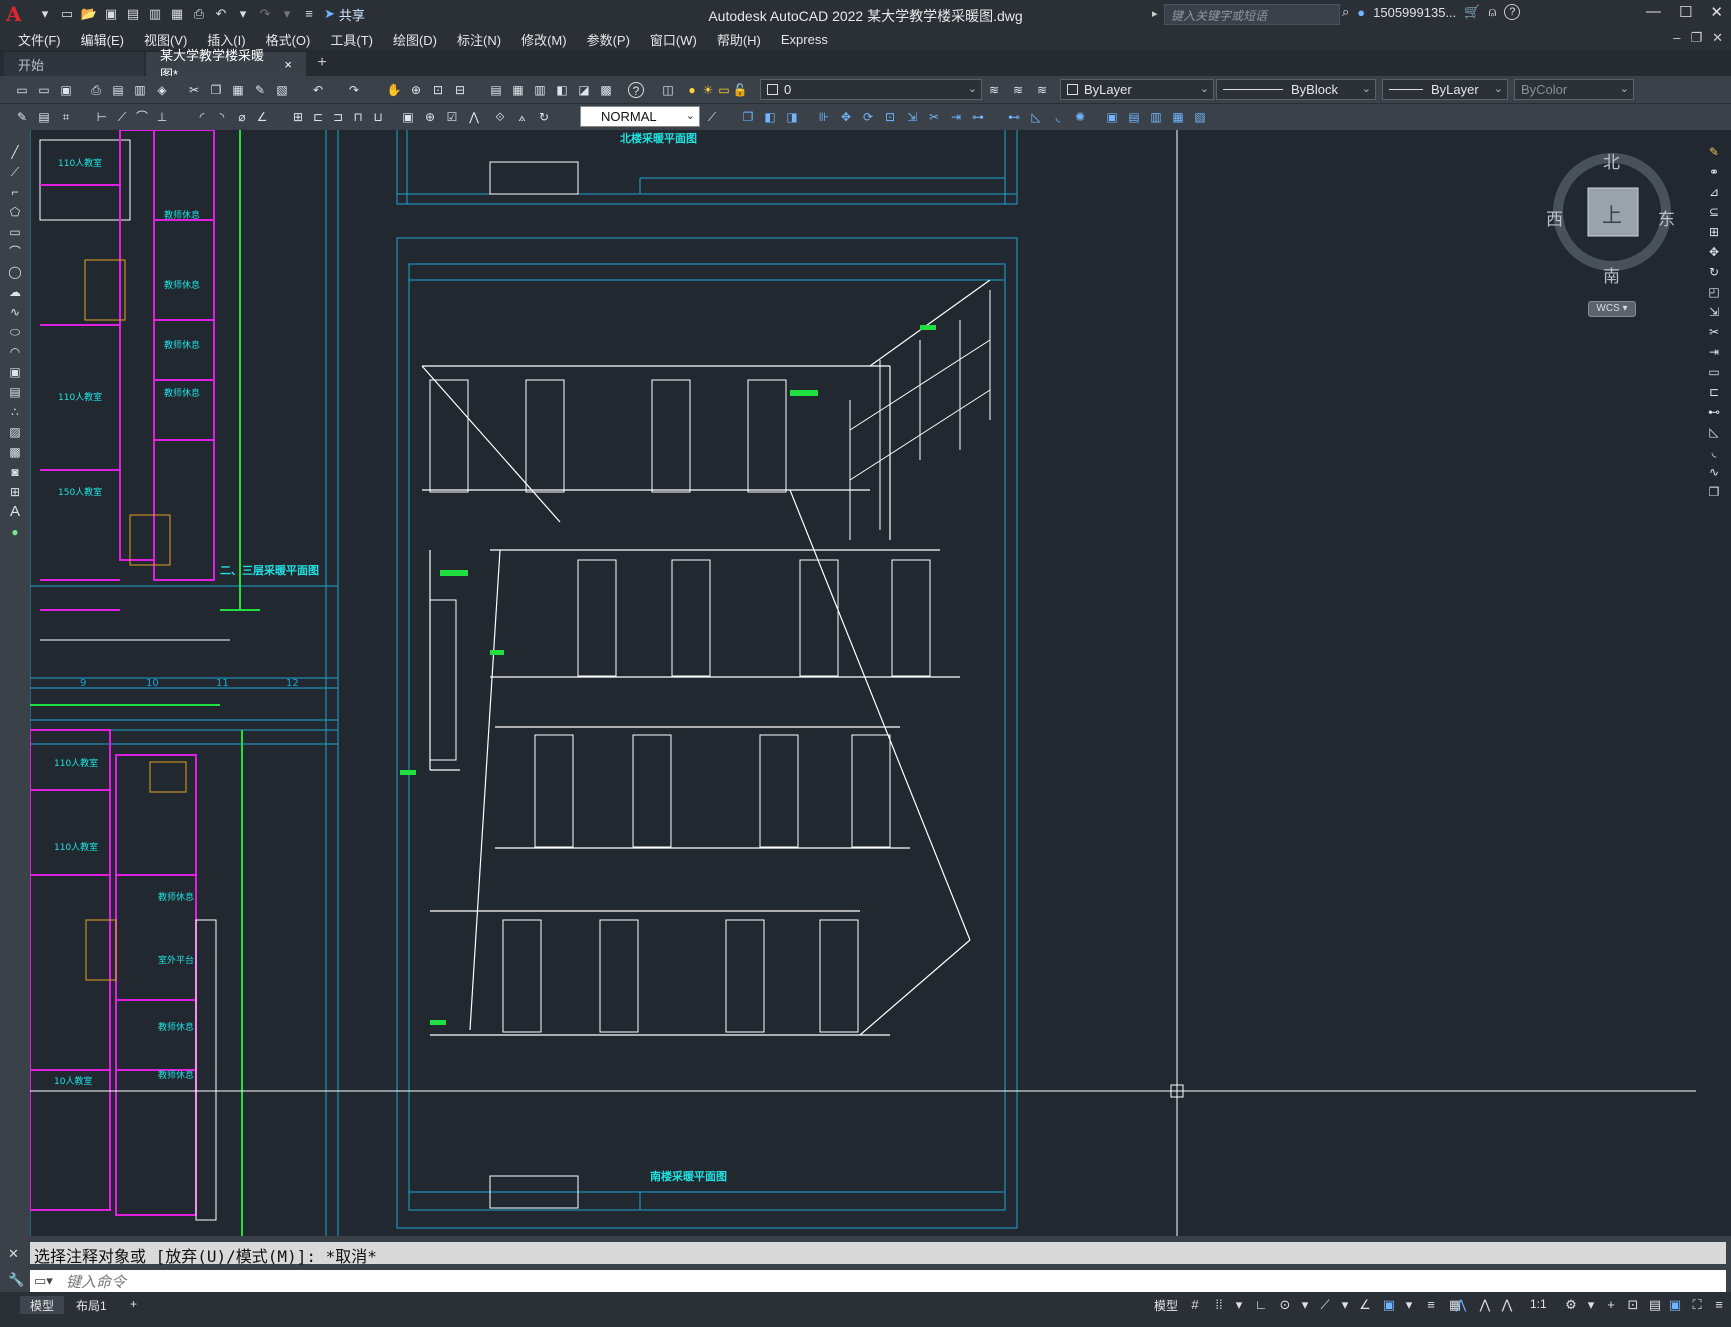 This screenshot has height=1327, width=1731. What do you see at coordinates (1137, 89) in the screenshot?
I see `color-dropdown: ByLayer ⌄` at bounding box center [1137, 89].